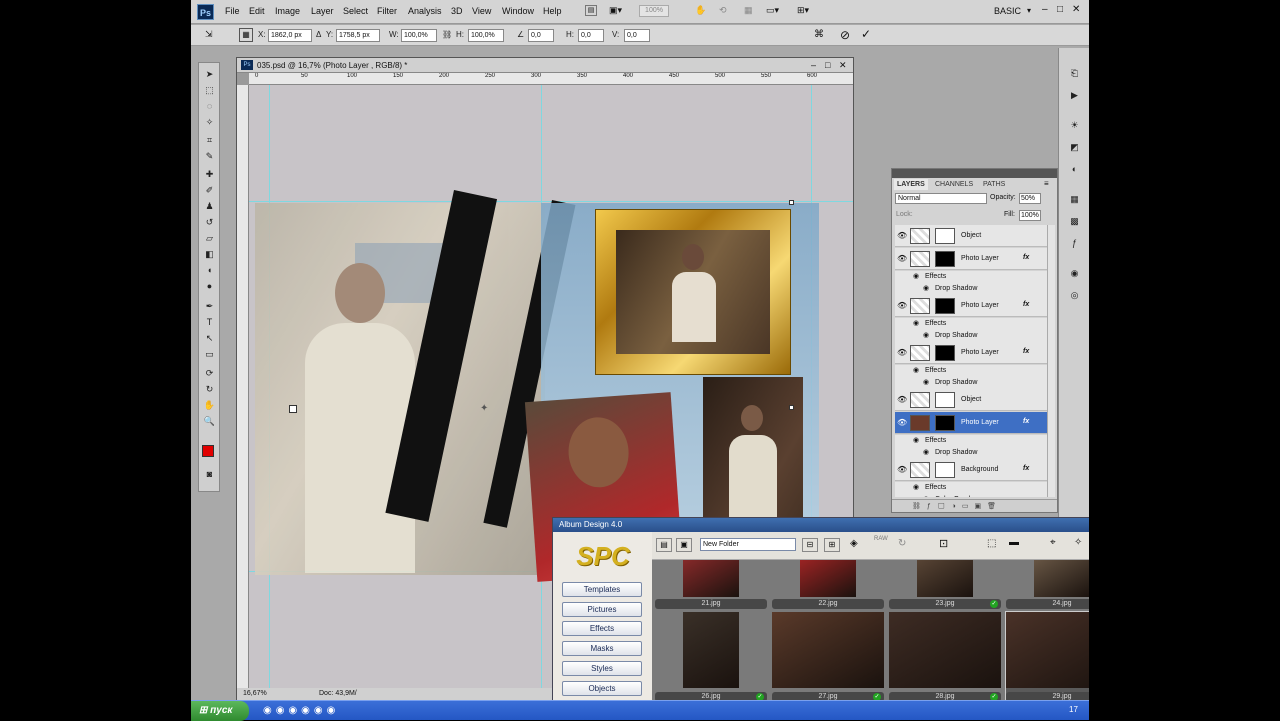 Image resolution: width=1280 pixels, height=721 pixels. What do you see at coordinates (828, 584) in the screenshot?
I see `thumbnail-item: 22.jpg` at bounding box center [828, 584].